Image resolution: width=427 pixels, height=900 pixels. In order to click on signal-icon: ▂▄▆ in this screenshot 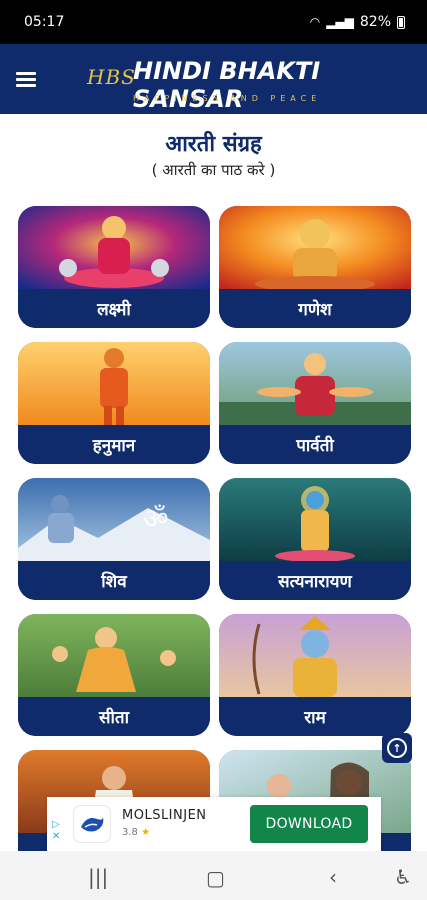, I will do `click(340, 22)`.